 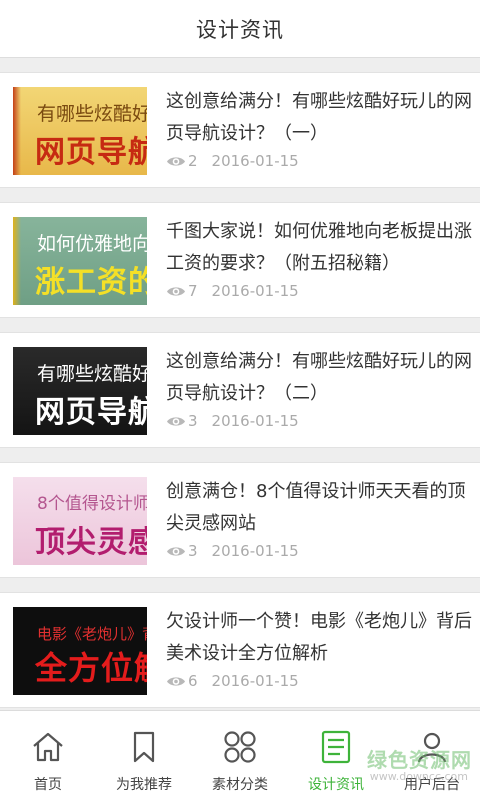 I want to click on bookmark-icon, so click(x=144, y=747).